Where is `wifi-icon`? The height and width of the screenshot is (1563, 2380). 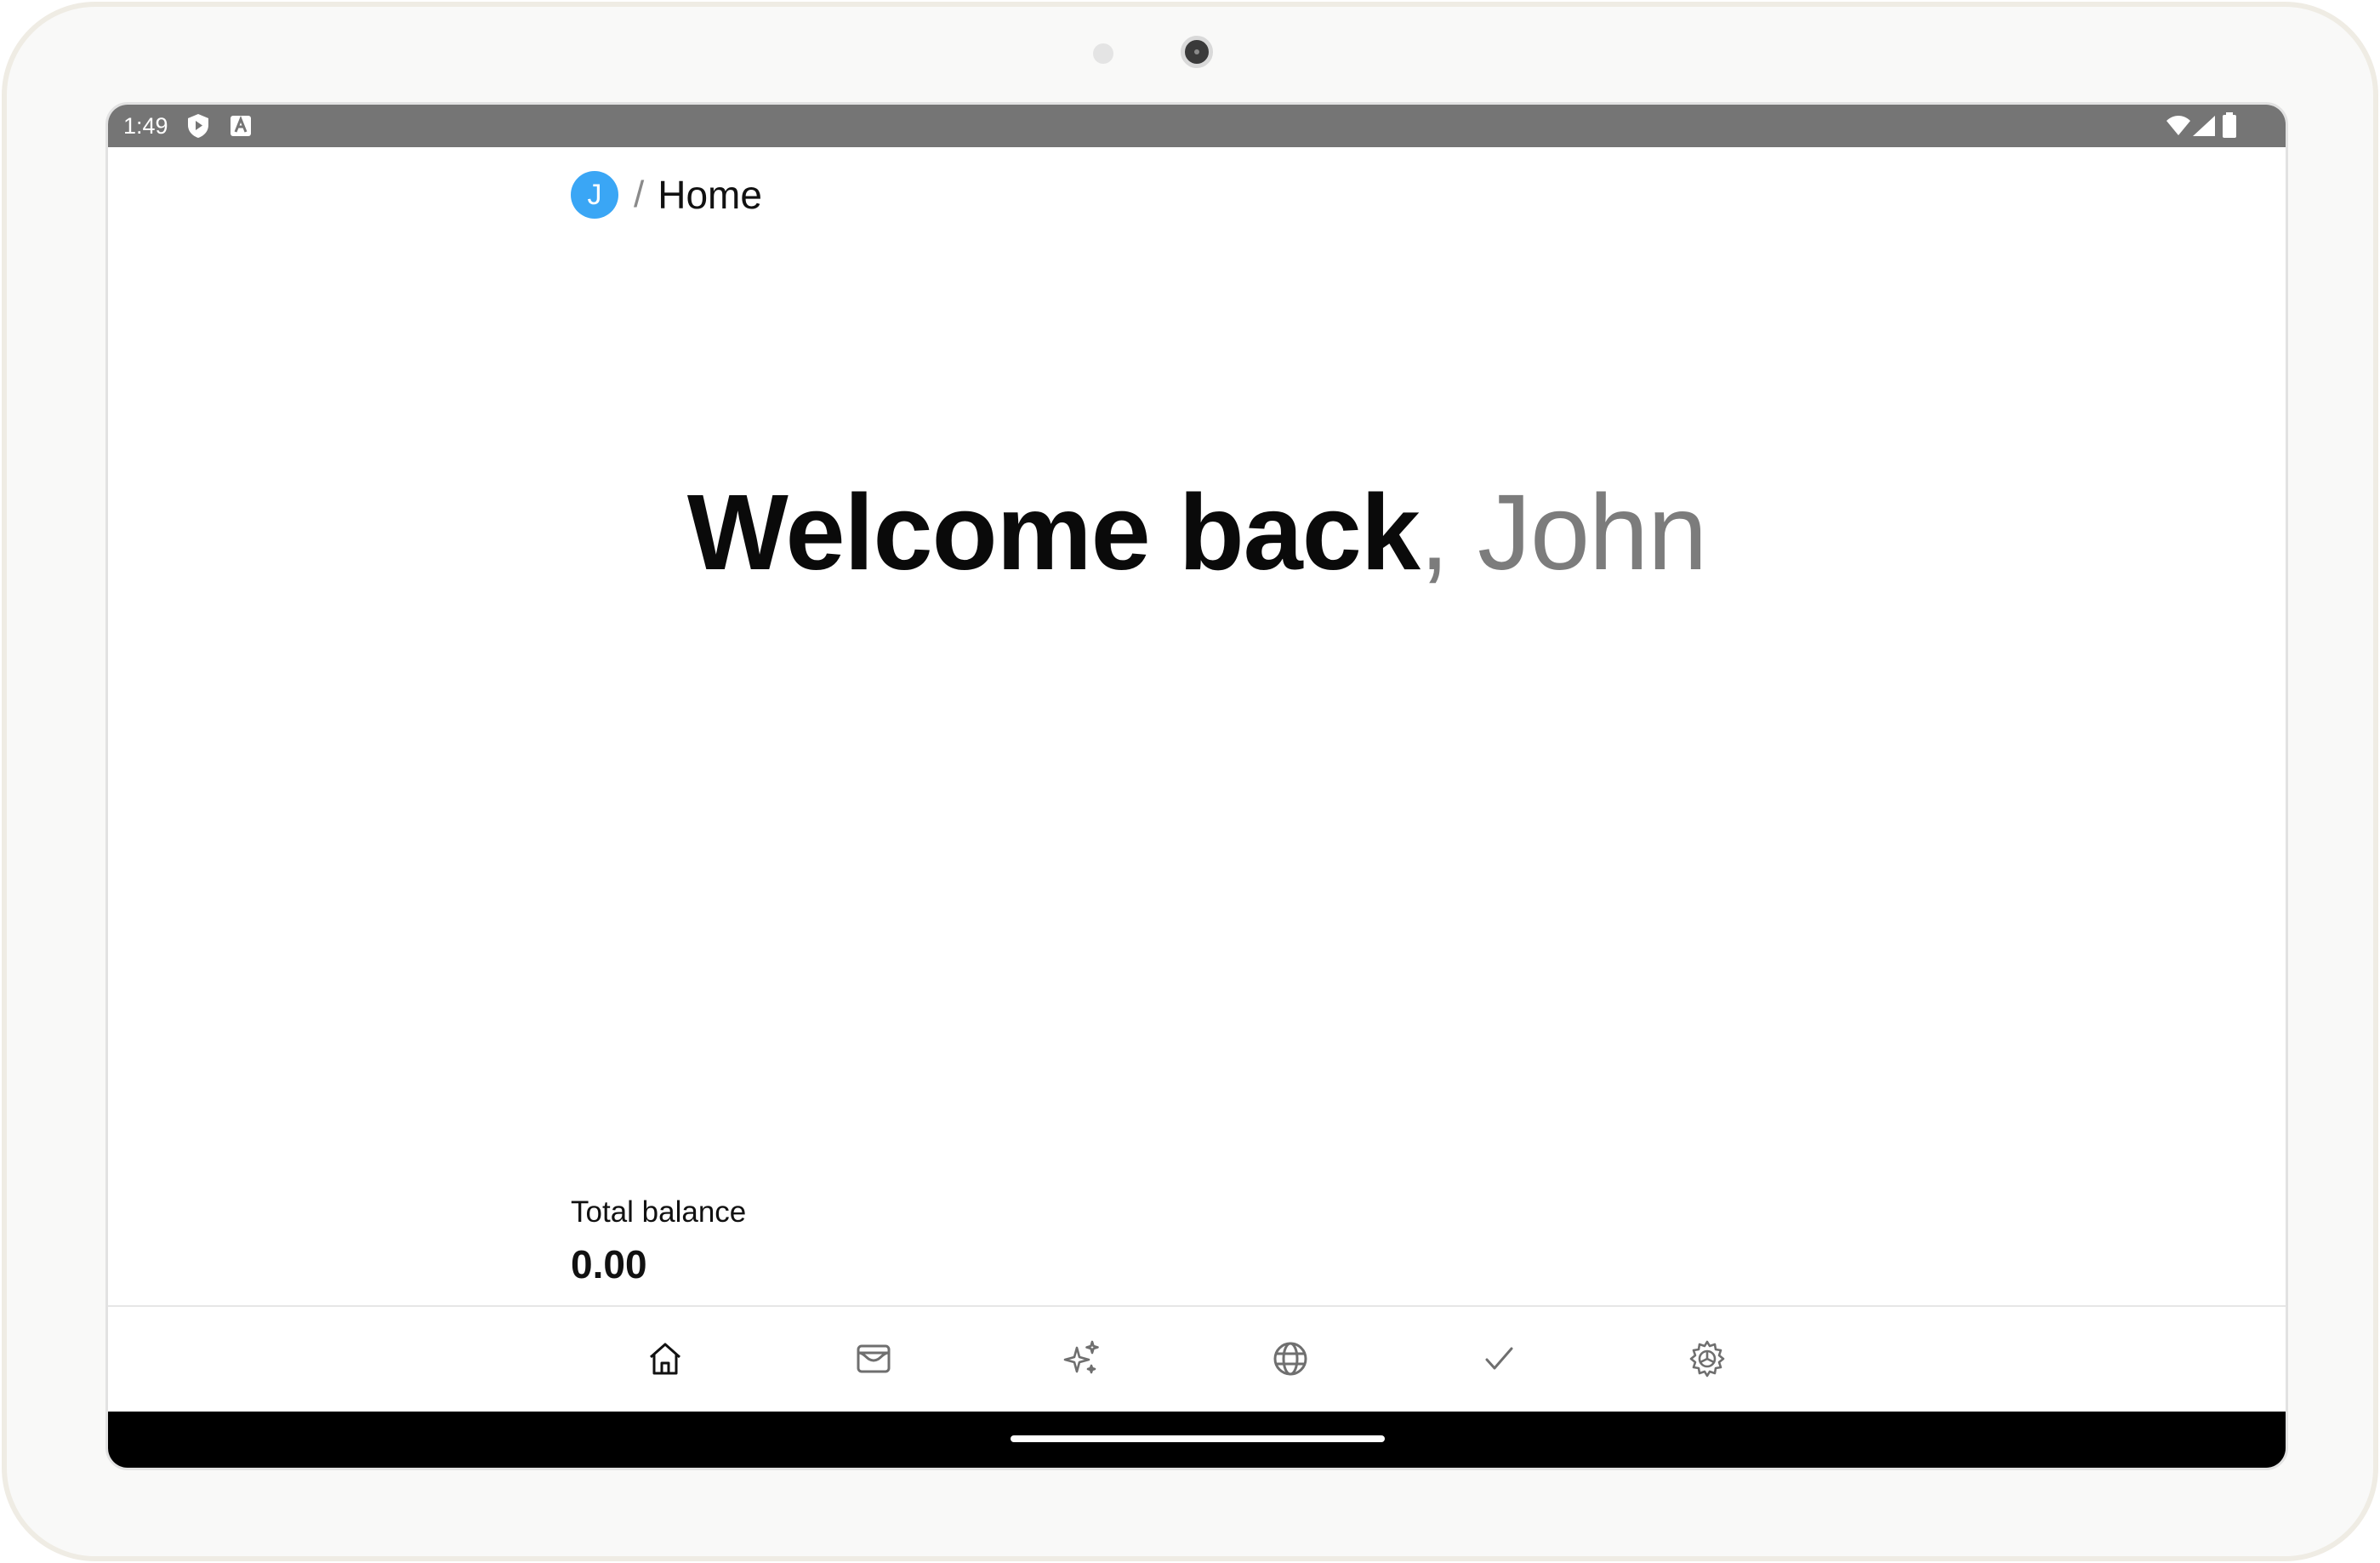
wifi-icon is located at coordinates (2178, 128).